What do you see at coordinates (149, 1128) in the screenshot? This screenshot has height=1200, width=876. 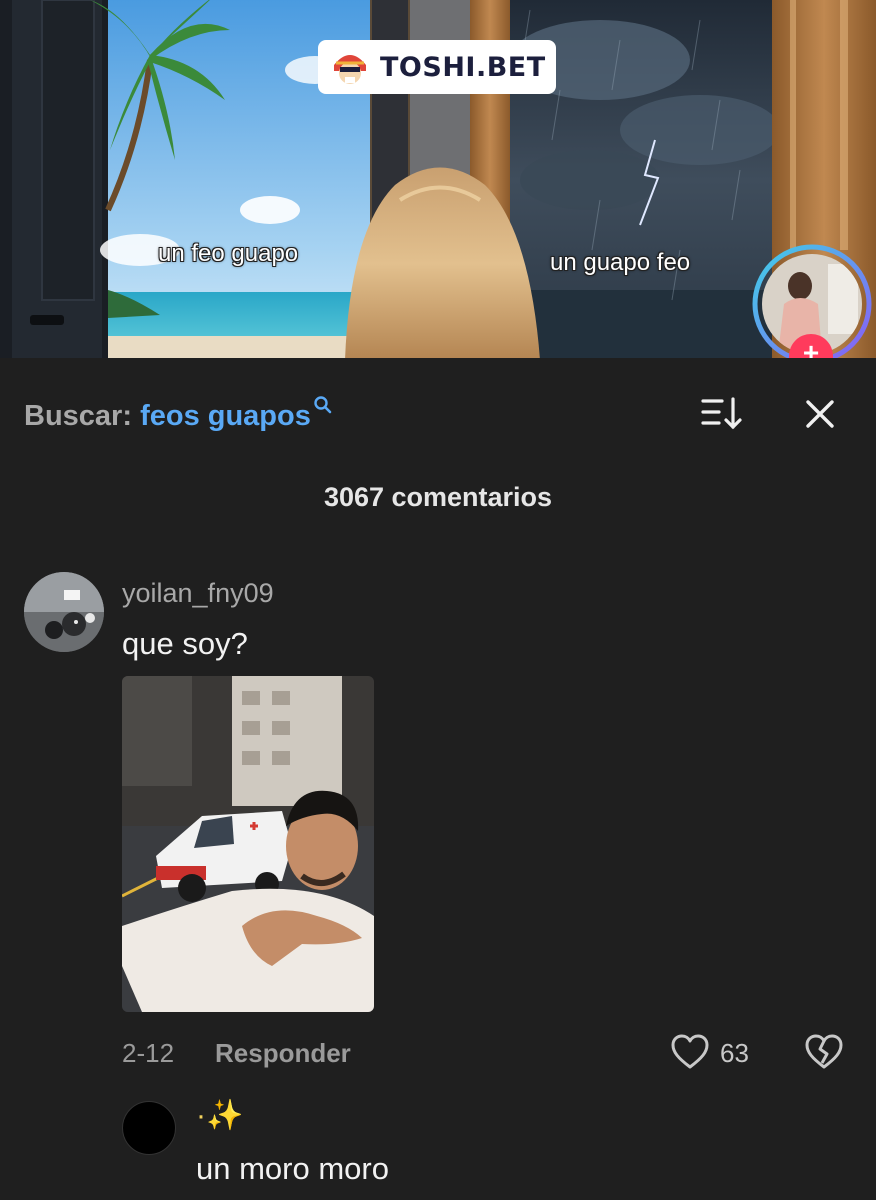 I see `reply-avatar` at bounding box center [149, 1128].